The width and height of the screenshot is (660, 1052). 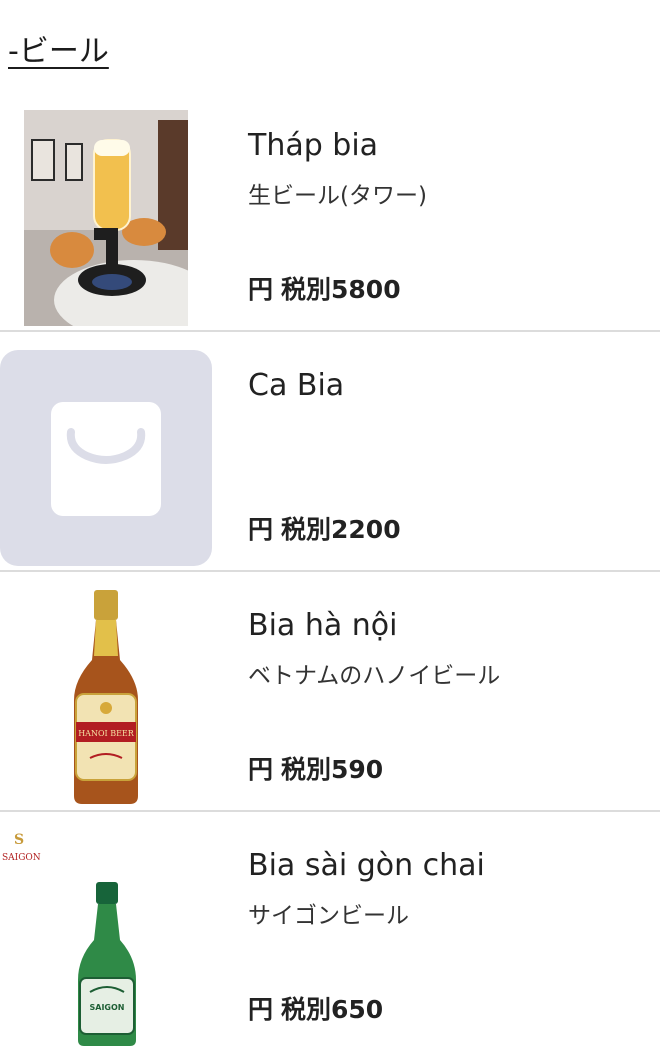 I want to click on item-description: 生ビール(タワー), so click(x=337, y=196).